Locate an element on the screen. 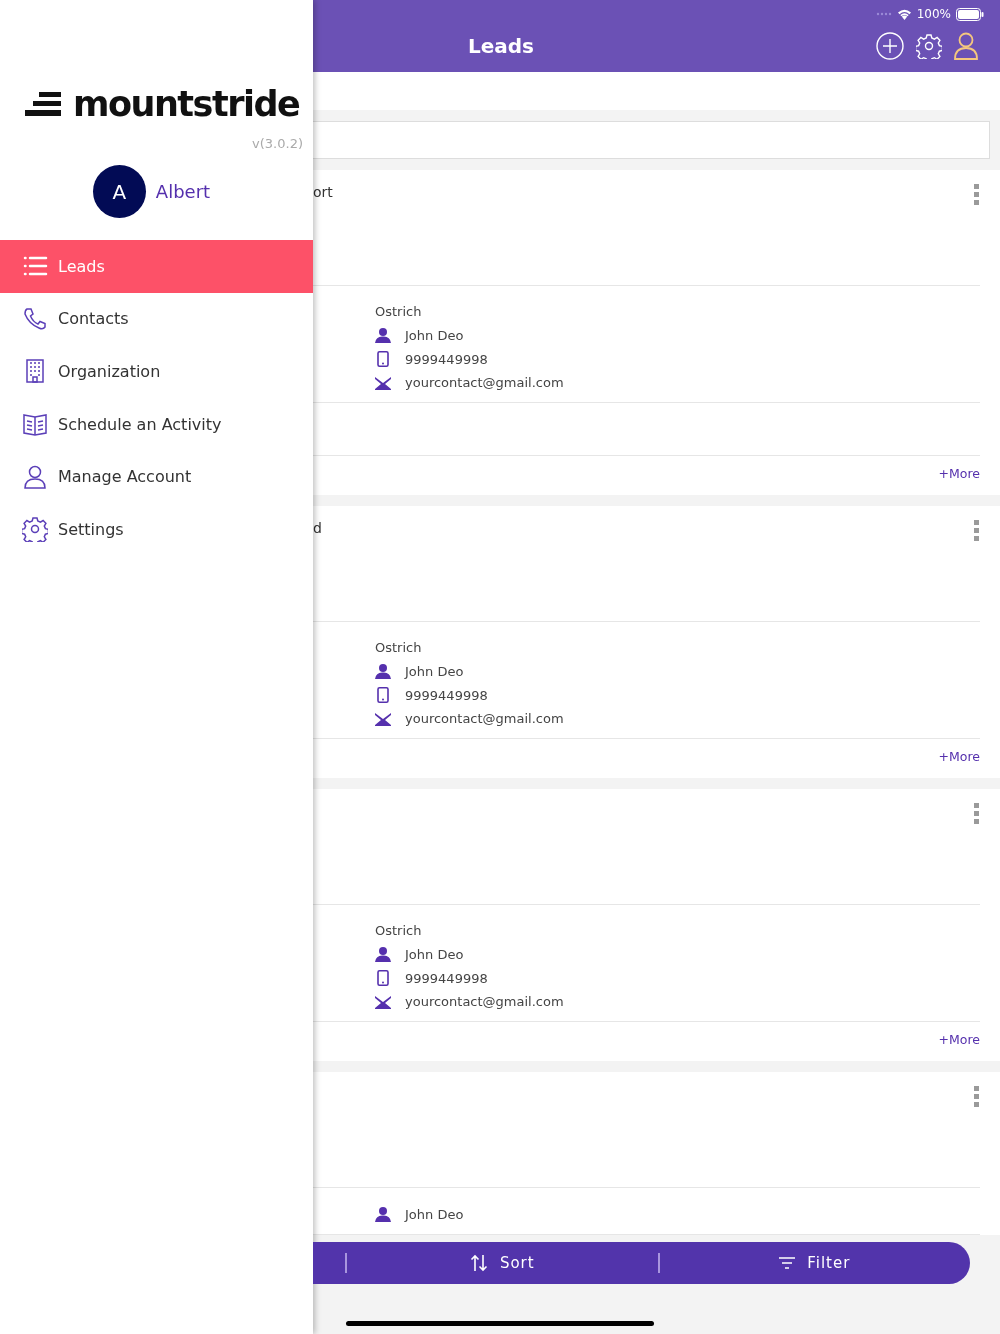 This screenshot has height=1334, width=1000. page-title: Leads is located at coordinates (501, 46).